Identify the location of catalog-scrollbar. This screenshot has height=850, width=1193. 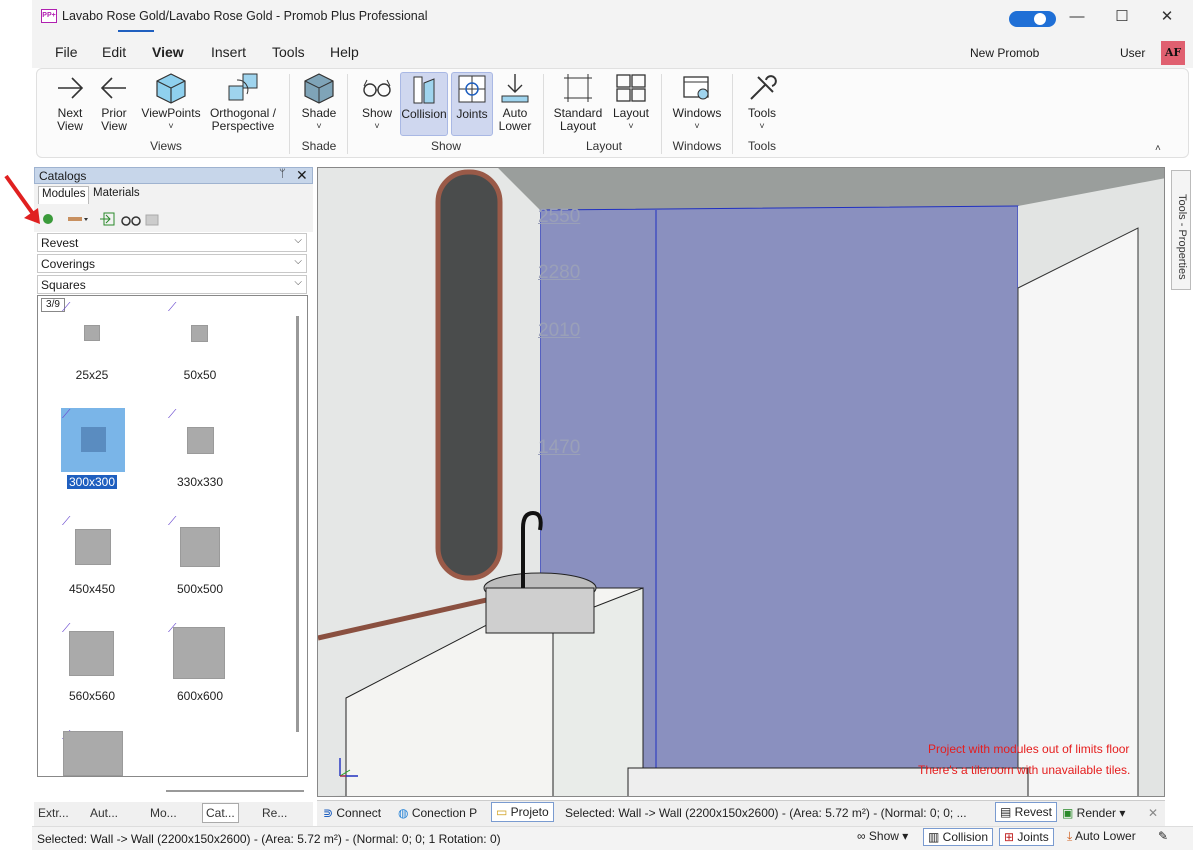
(297, 524).